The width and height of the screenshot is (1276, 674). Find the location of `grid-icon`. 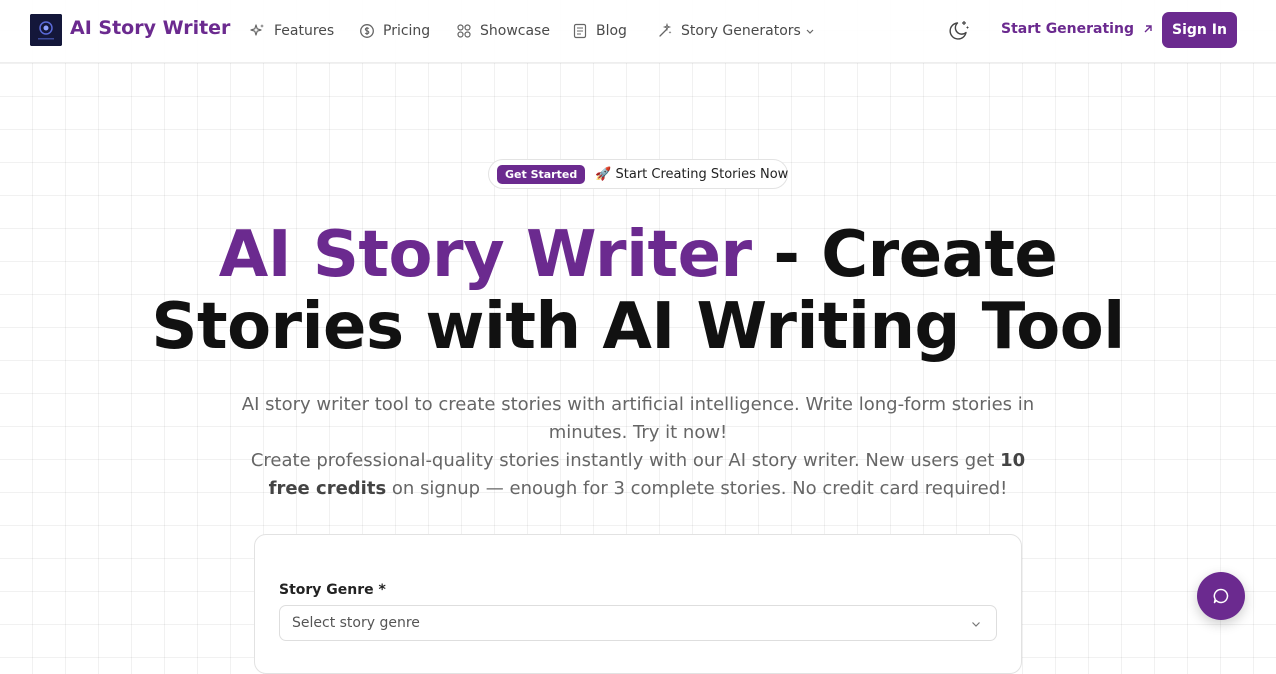

grid-icon is located at coordinates (464, 31).